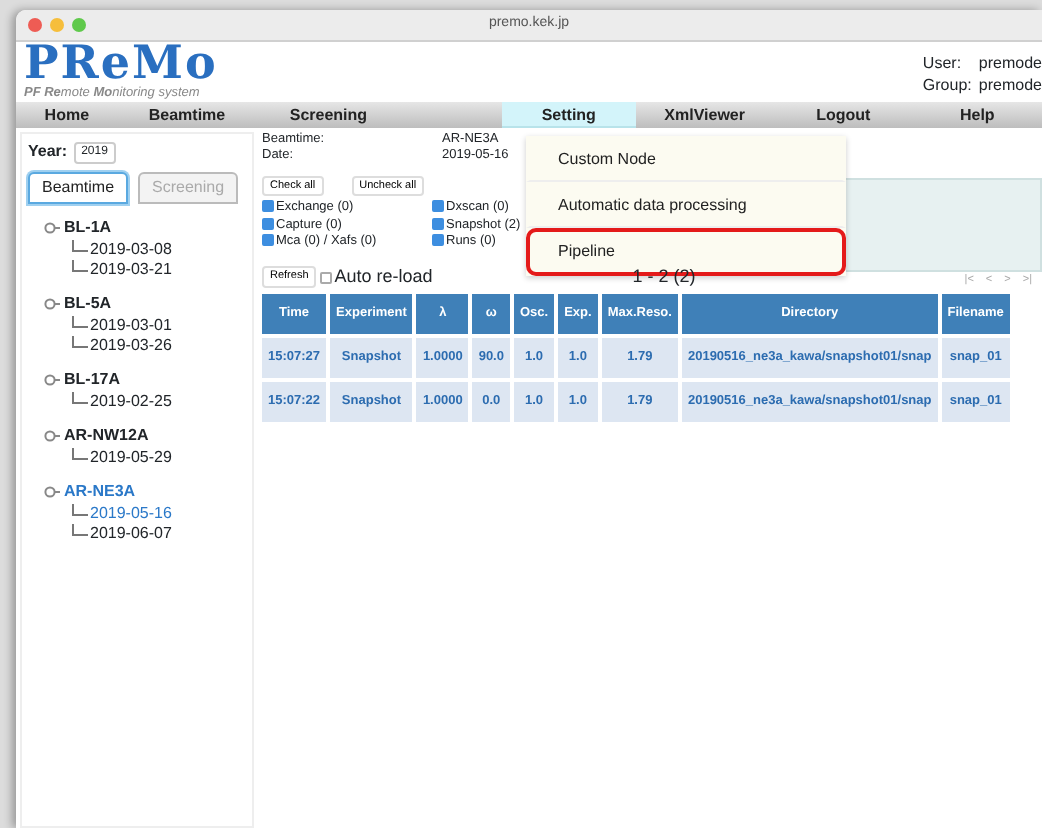 The height and width of the screenshot is (828, 1042). I want to click on nav-tab: Help, so click(977, 115).